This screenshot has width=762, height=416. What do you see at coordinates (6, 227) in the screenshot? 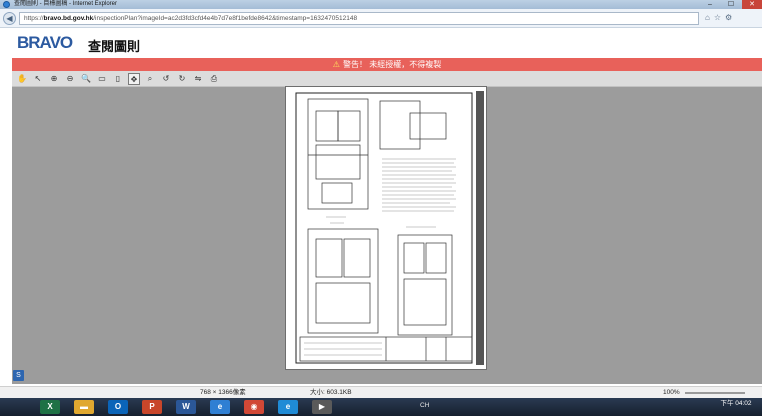
I see `left-gutter` at bounding box center [6, 227].